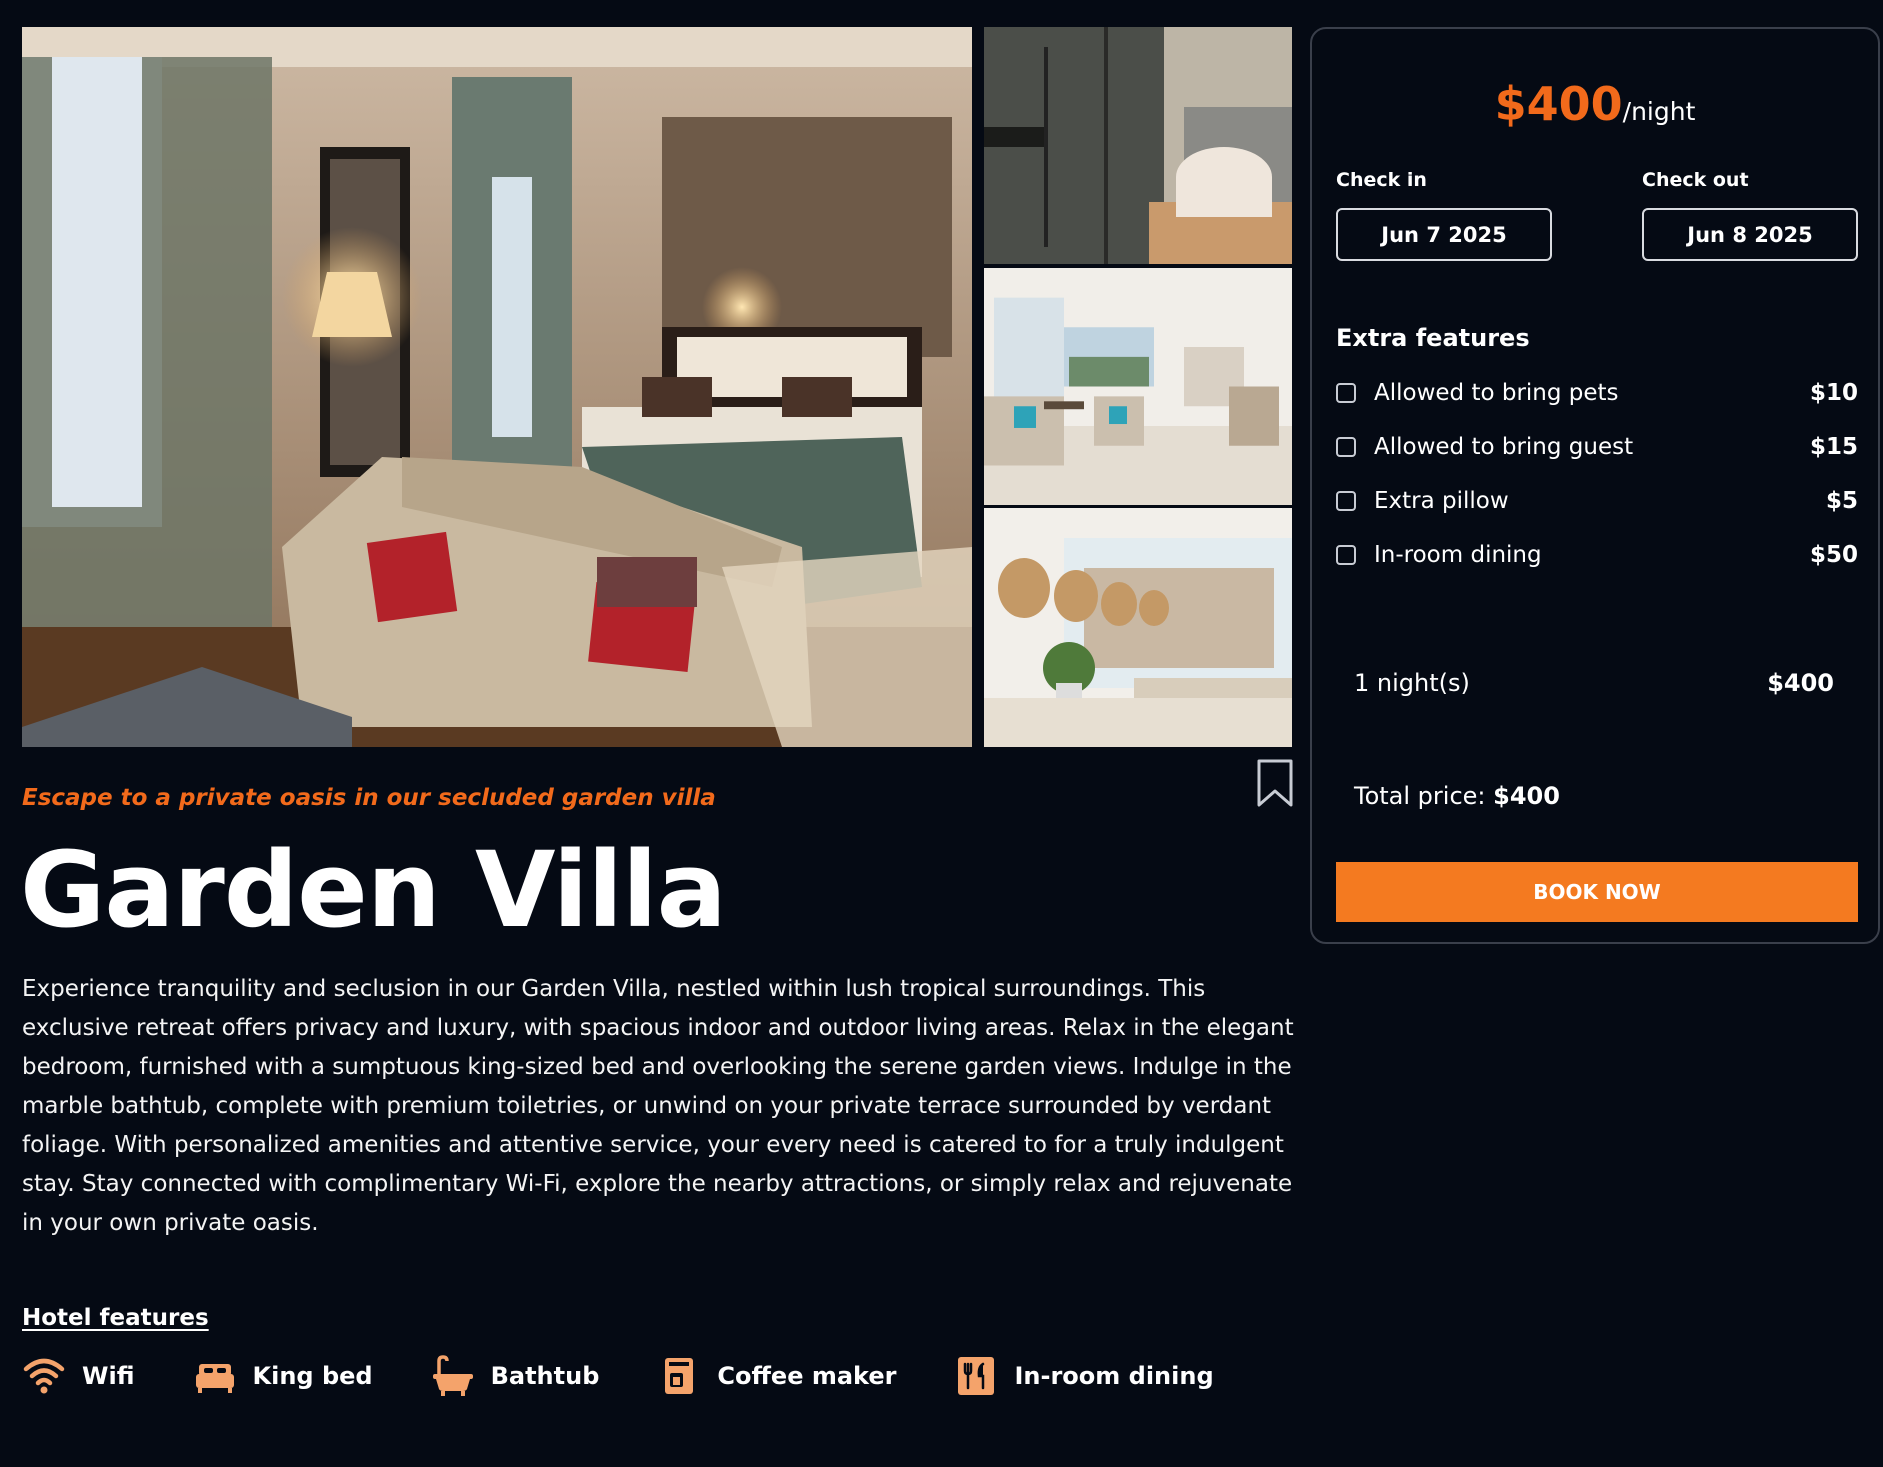 Image resolution: width=1883 pixels, height=1467 pixels. I want to click on feature-label: In-room dining, so click(1114, 1376).